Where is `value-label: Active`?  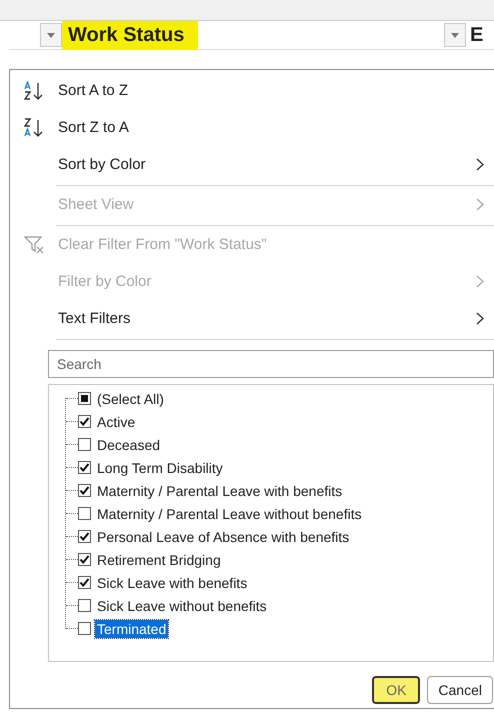 value-label: Active is located at coordinates (116, 421).